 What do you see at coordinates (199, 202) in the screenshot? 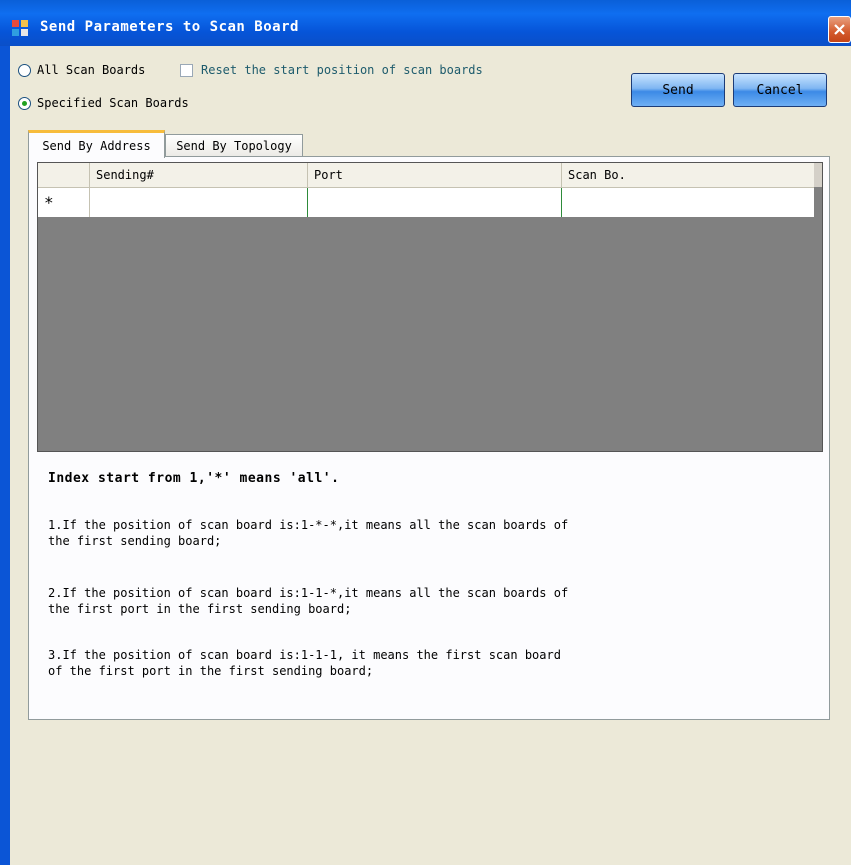
I see `cell-sending` at bounding box center [199, 202].